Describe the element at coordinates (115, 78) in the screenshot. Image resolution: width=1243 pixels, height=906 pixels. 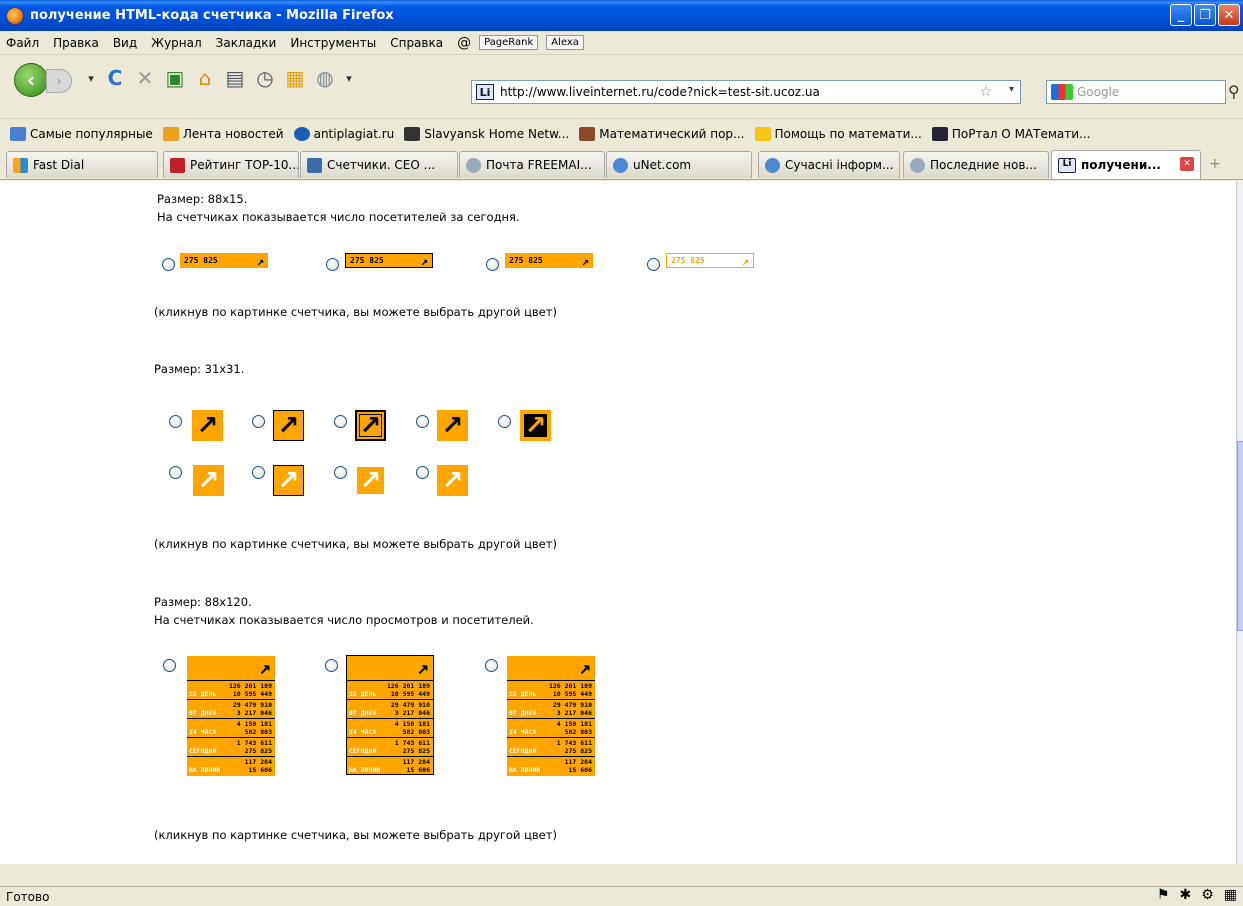
I see `reload-icon: C` at that location.